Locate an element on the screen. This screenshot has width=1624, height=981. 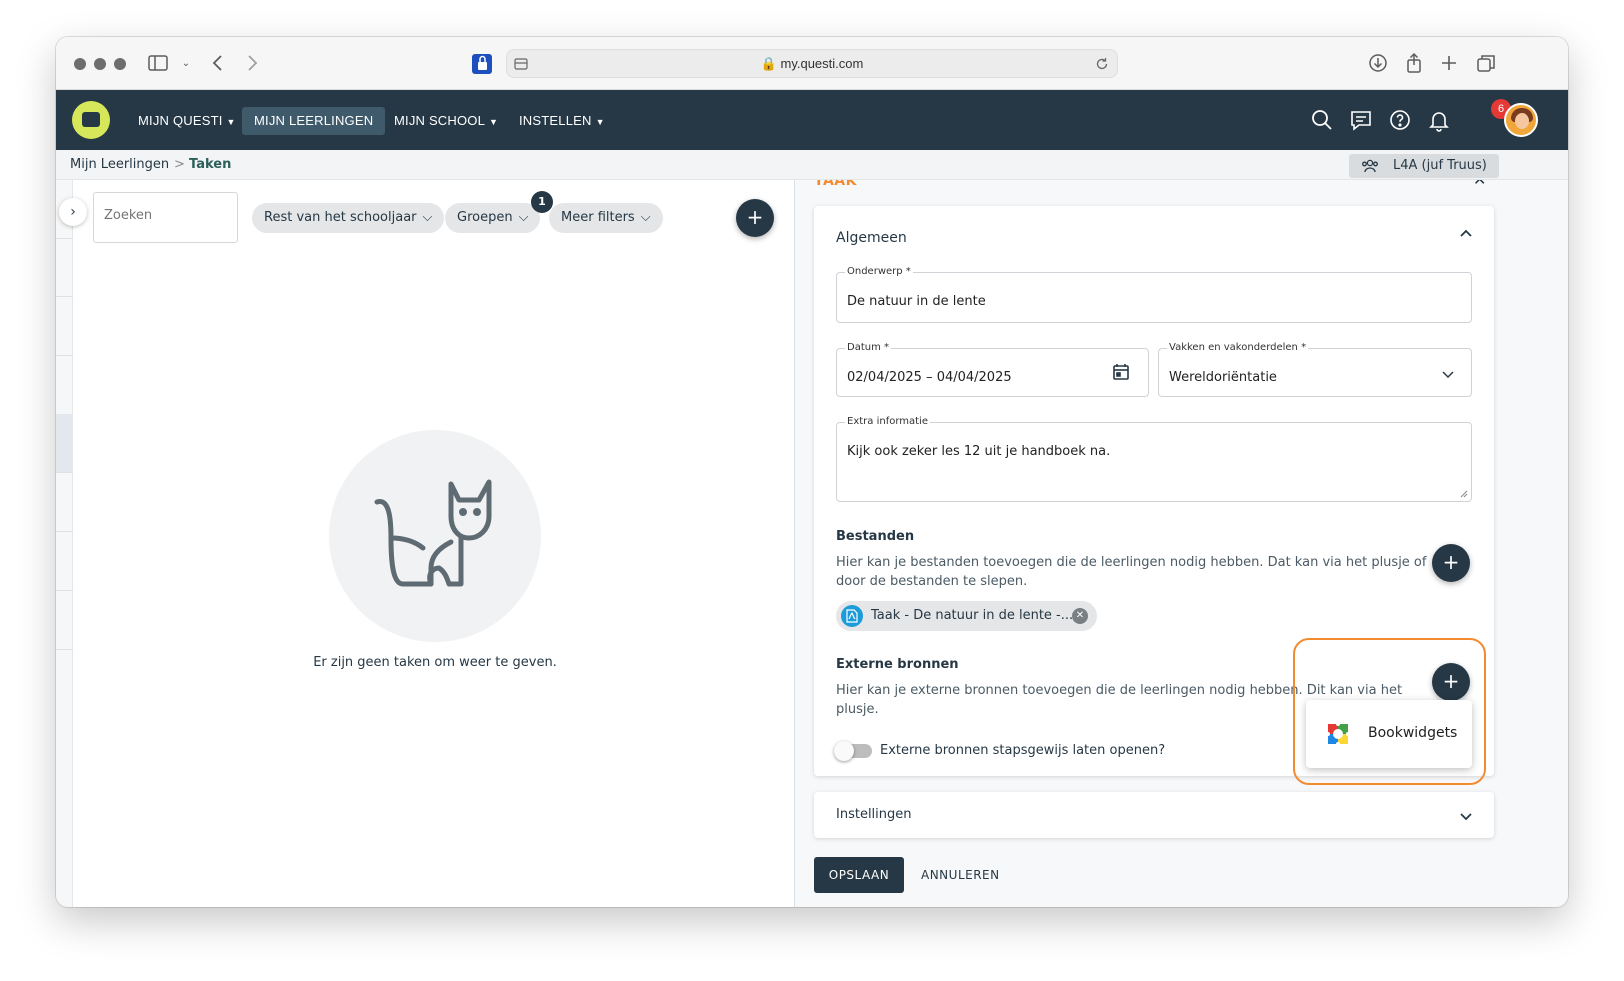
back-icon is located at coordinates (218, 64).